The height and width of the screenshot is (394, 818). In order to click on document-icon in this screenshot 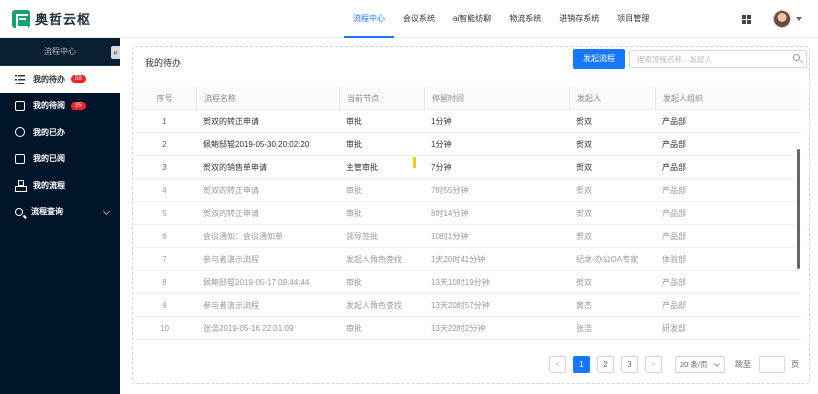, I will do `click(20, 105)`.